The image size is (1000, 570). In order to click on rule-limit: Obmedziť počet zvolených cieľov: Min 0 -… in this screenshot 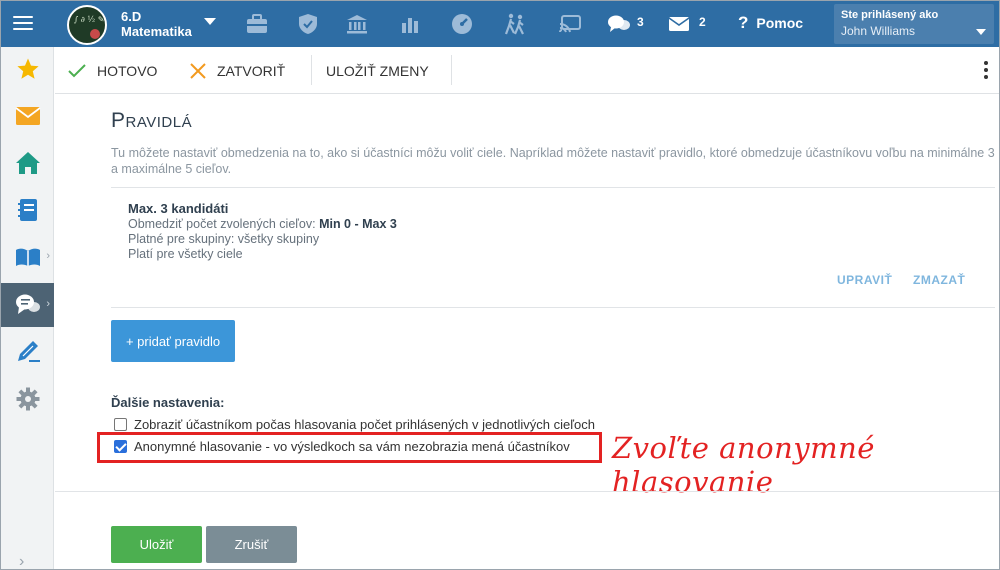, I will do `click(262, 224)`.